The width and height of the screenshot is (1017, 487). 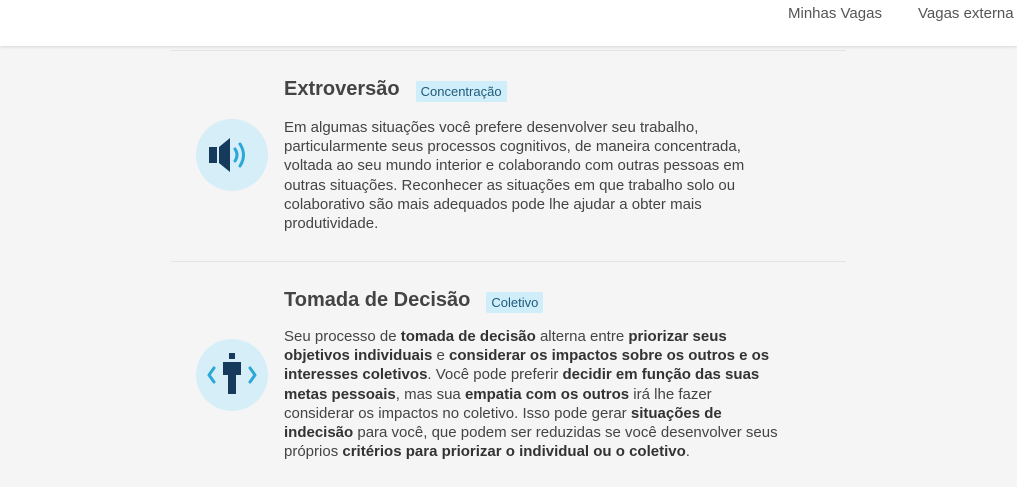 What do you see at coordinates (441, 356) in the screenshot?
I see `body-text: e` at bounding box center [441, 356].